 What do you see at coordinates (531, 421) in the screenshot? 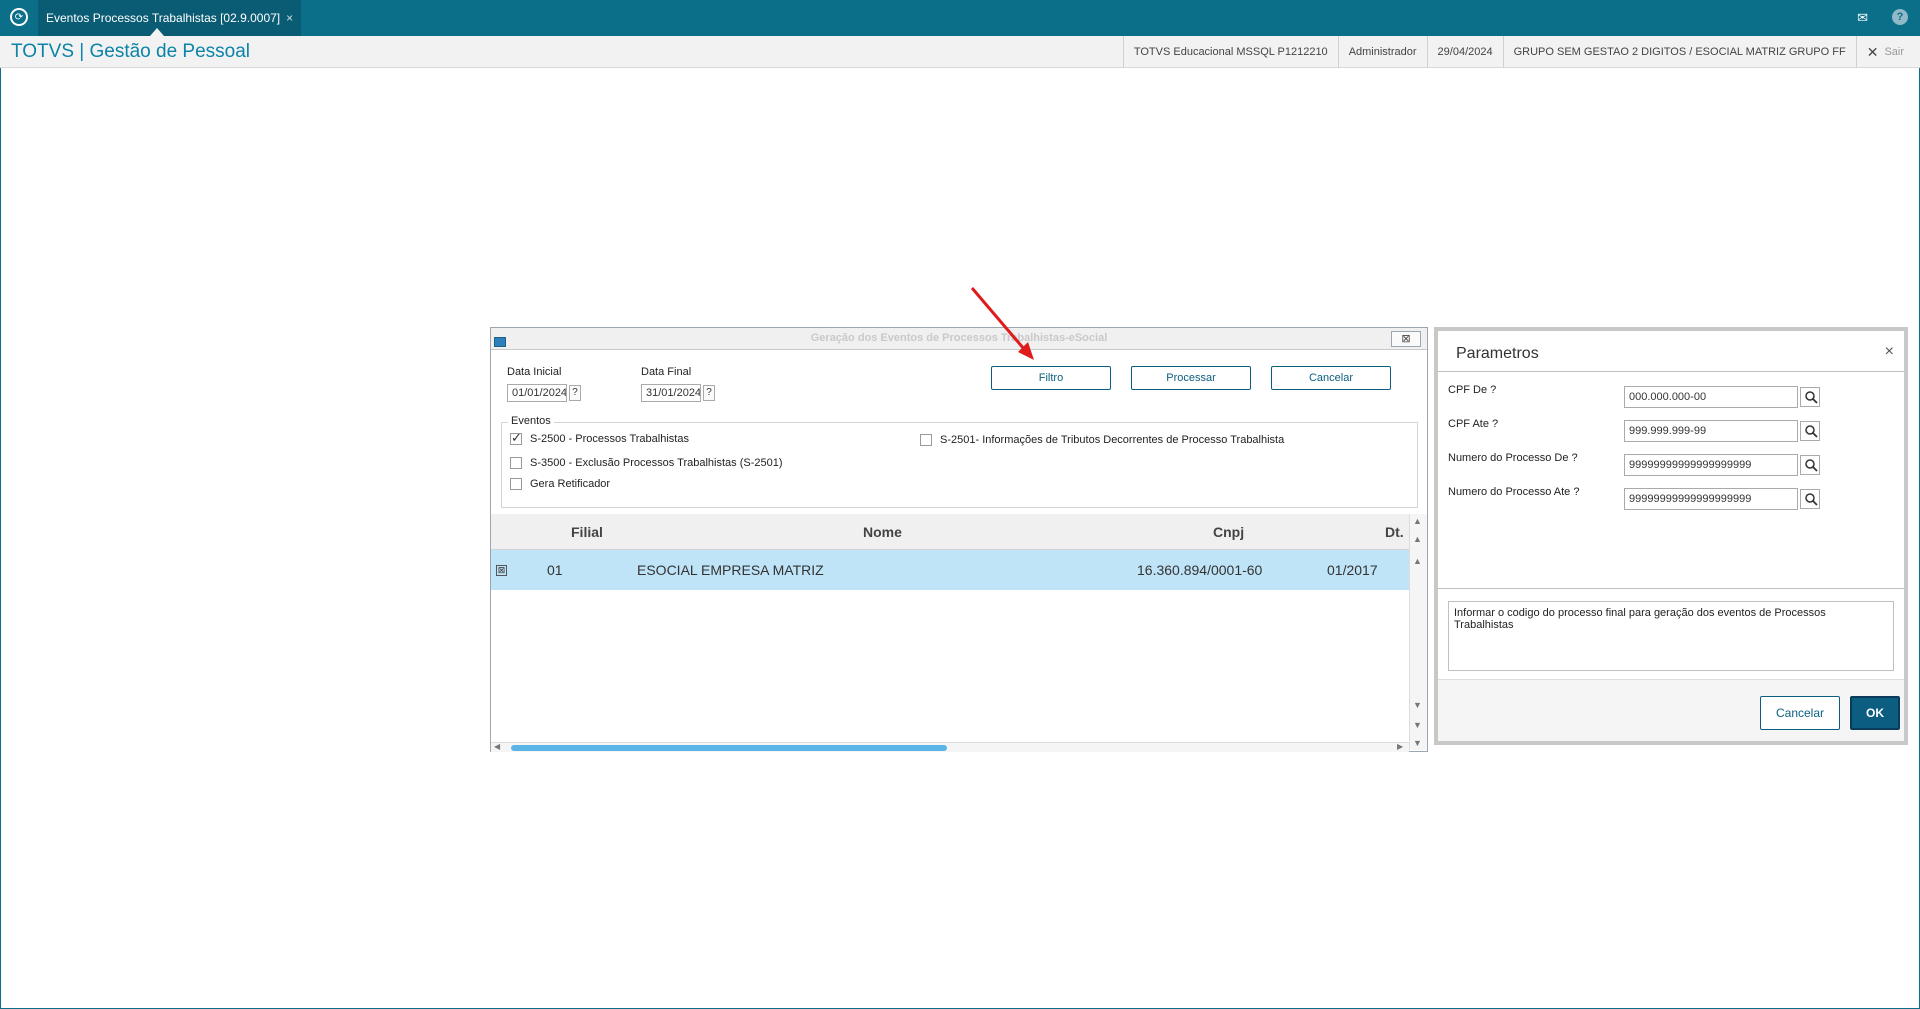
I see `eventos-legend: Eventos` at bounding box center [531, 421].